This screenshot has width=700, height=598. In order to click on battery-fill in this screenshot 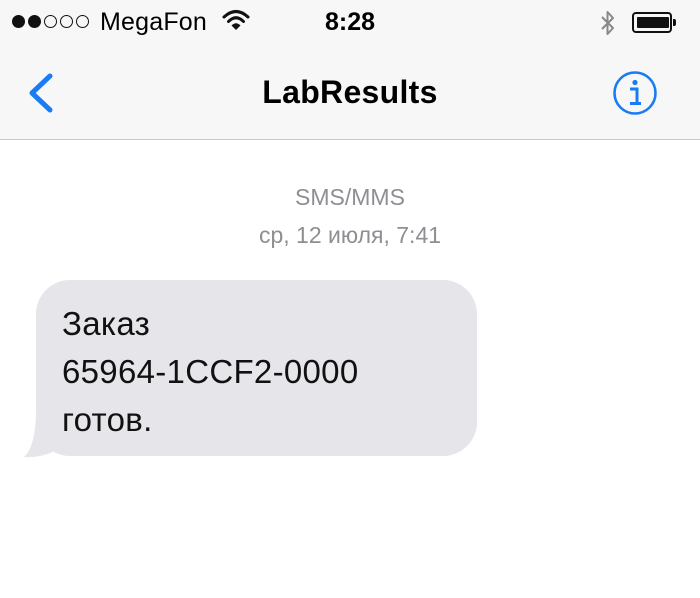, I will do `click(653, 22)`.